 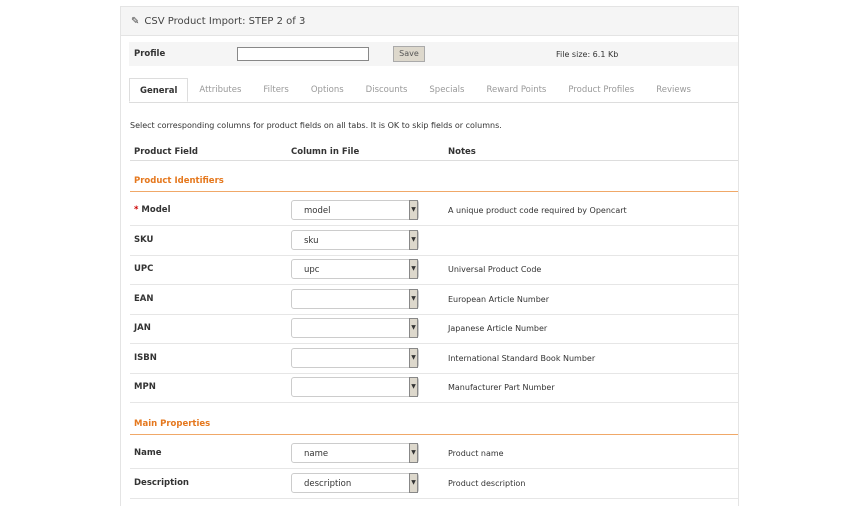 What do you see at coordinates (275, 90) in the screenshot?
I see `tab-filters: Filters` at bounding box center [275, 90].